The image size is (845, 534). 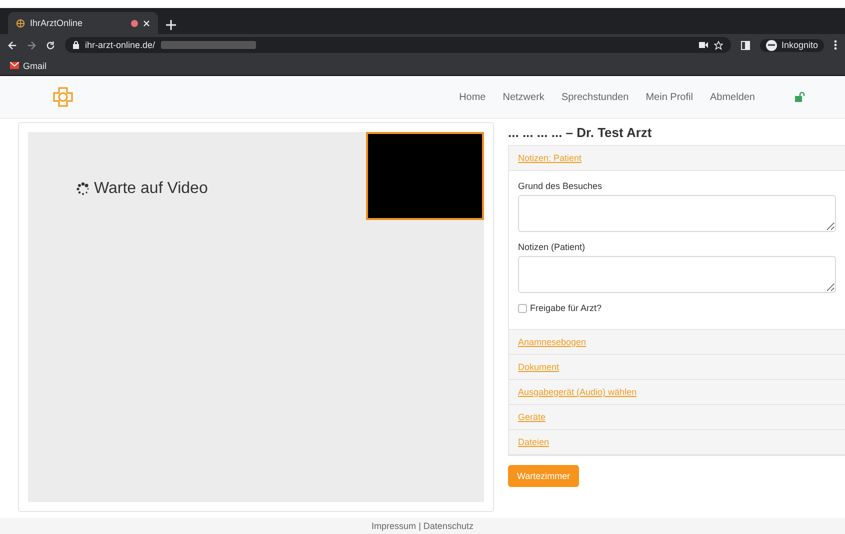 I want to click on nav-link: Sprechstunden, so click(x=595, y=97).